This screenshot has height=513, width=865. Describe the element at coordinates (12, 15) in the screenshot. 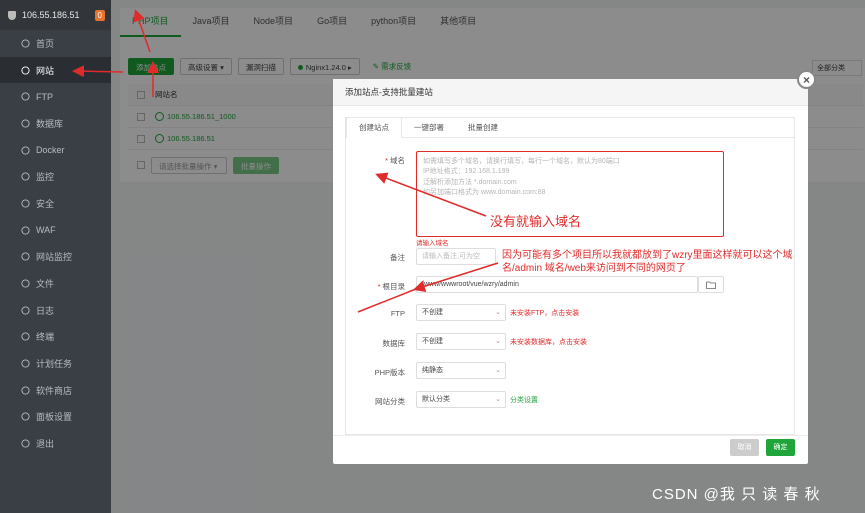

I see `server-icon` at that location.